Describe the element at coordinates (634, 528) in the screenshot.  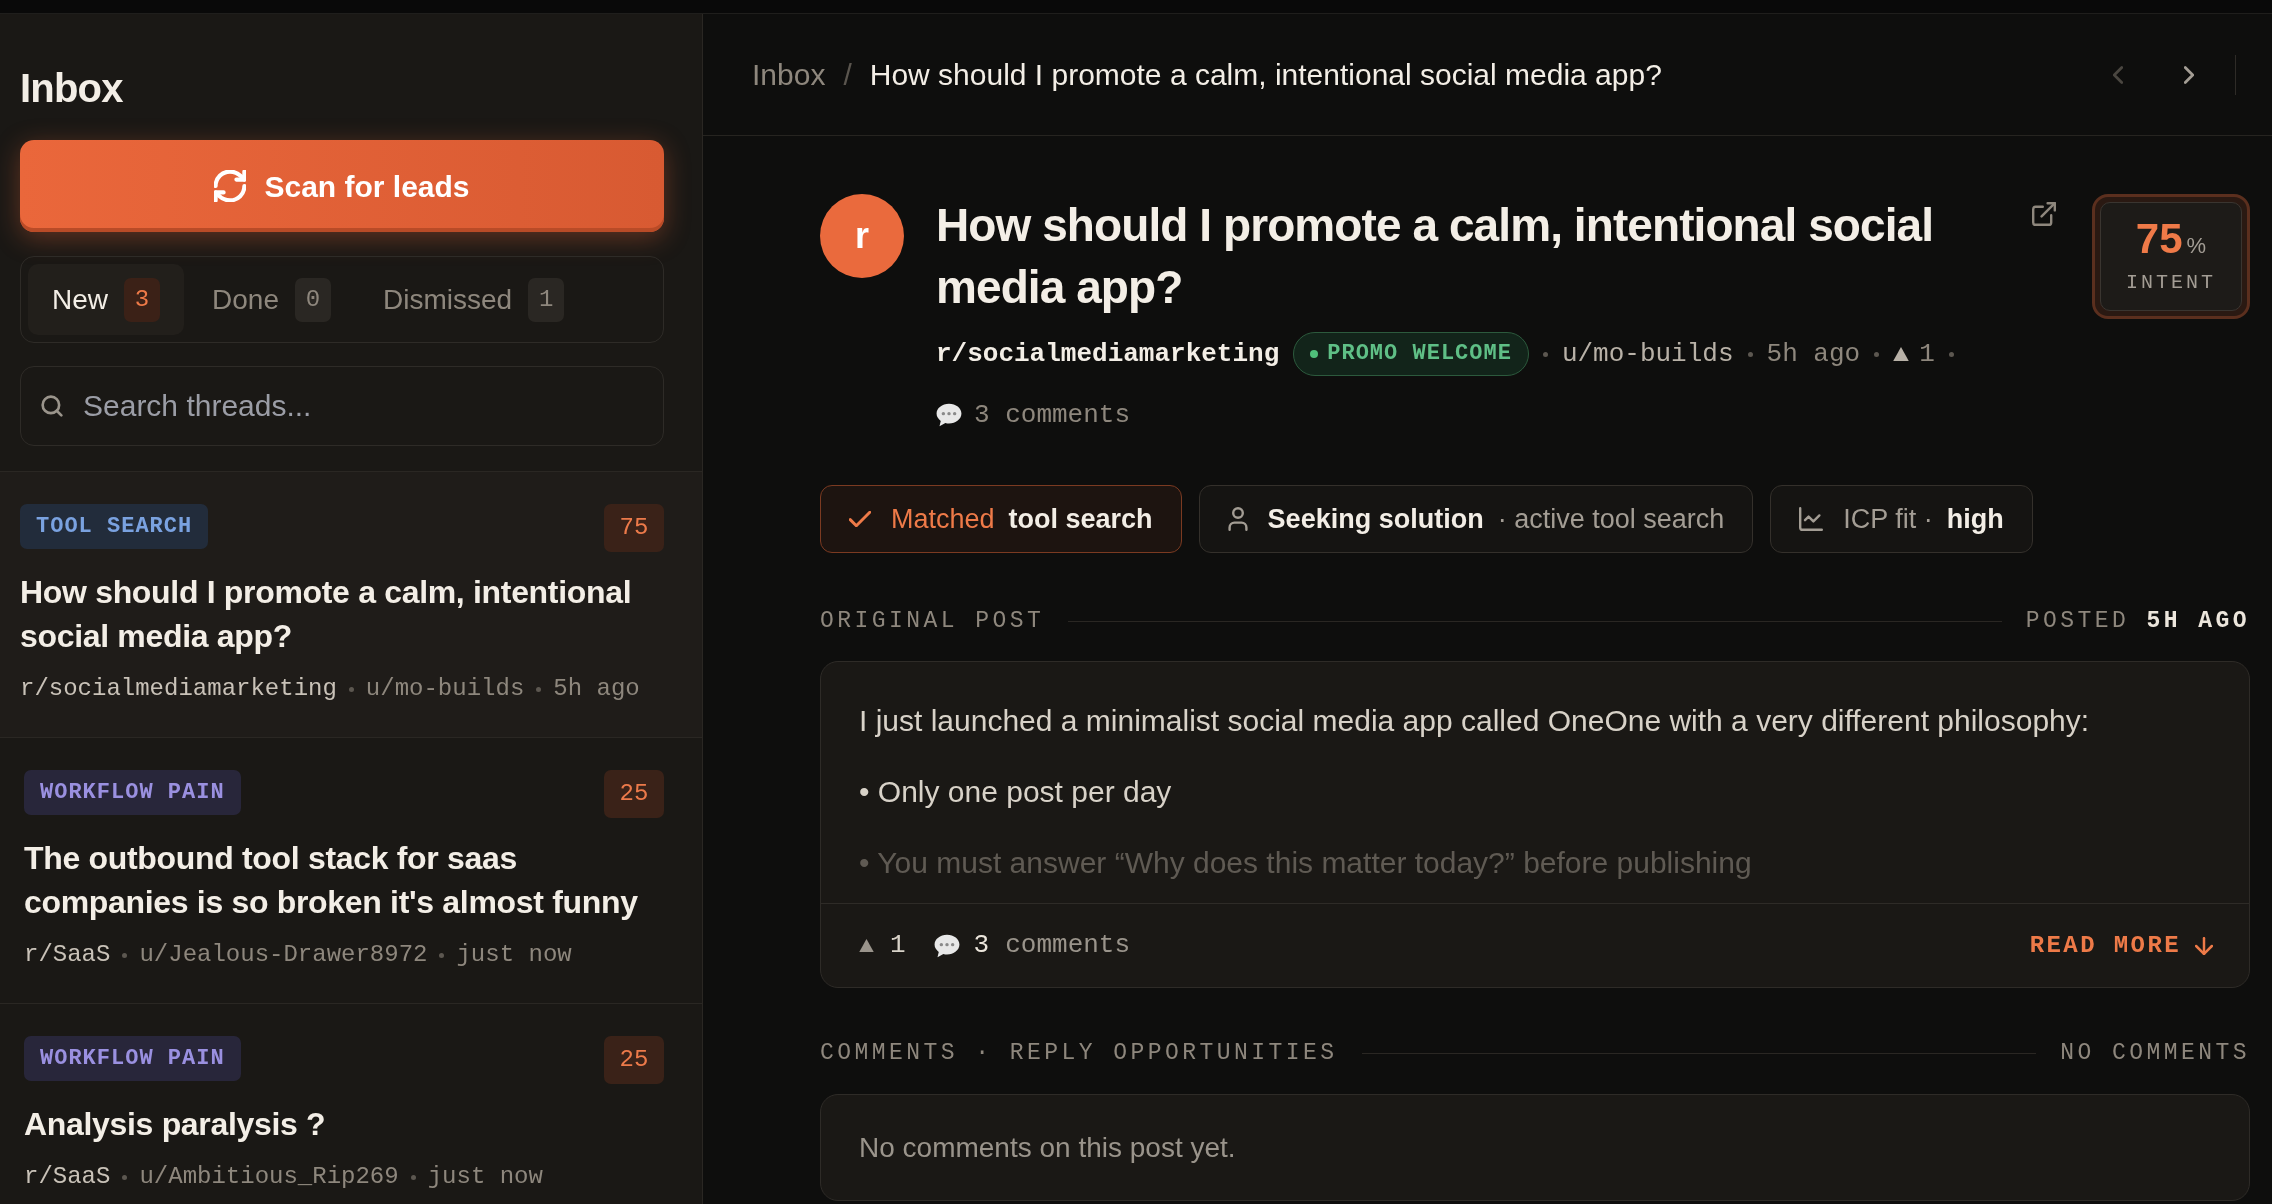
I see `intent-score: 75` at that location.